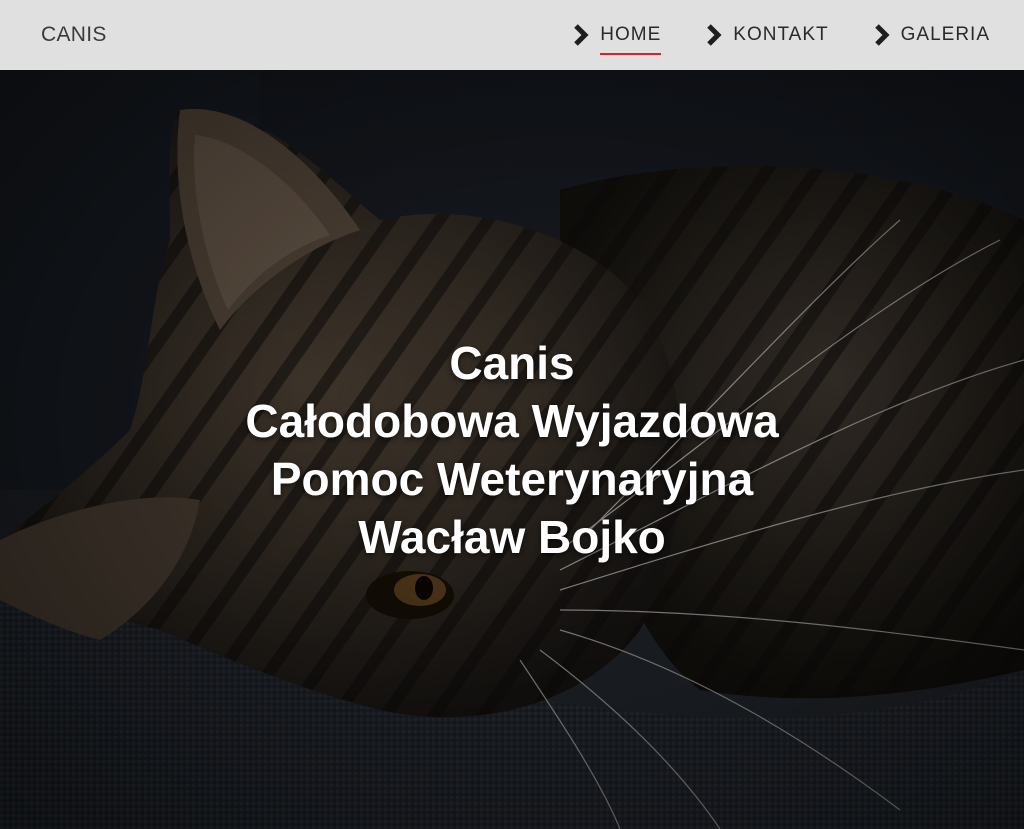 This screenshot has width=1024, height=829. What do you see at coordinates (74, 35) in the screenshot?
I see `brand-logo-text: CANIS` at bounding box center [74, 35].